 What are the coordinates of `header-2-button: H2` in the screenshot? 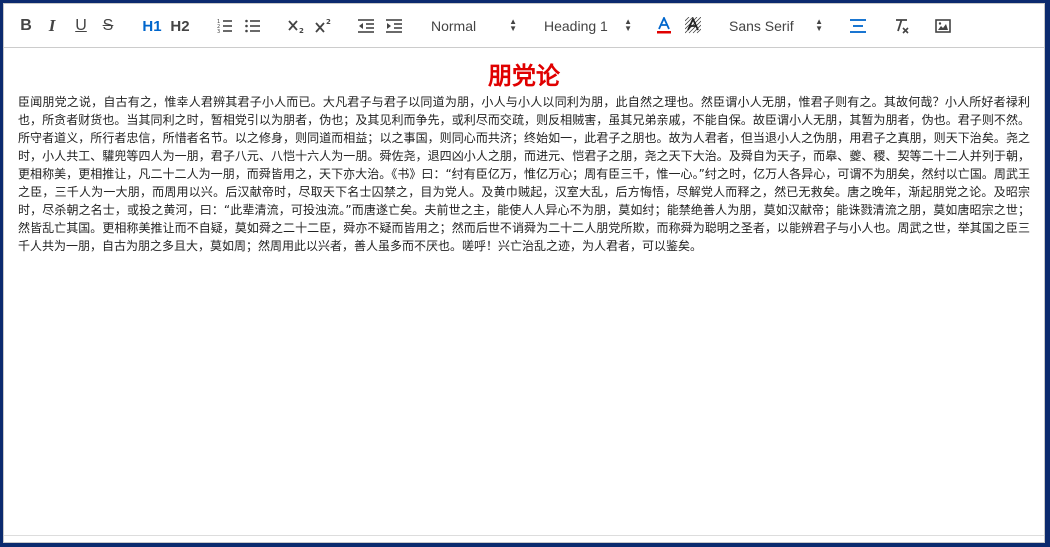 It's located at (180, 26).